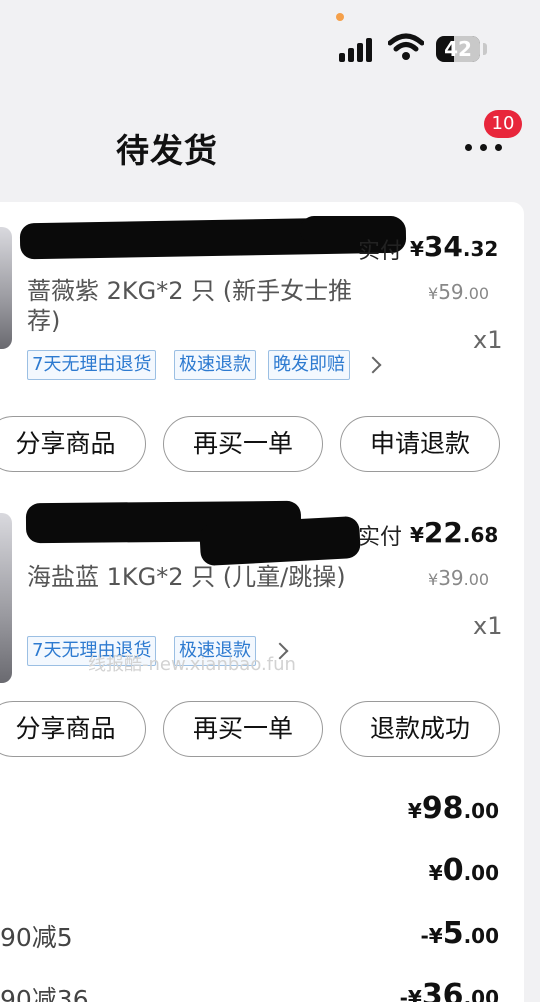 The height and width of the screenshot is (1002, 540). What do you see at coordinates (454, 532) in the screenshot?
I see `paid-price: ¥22.68` at bounding box center [454, 532].